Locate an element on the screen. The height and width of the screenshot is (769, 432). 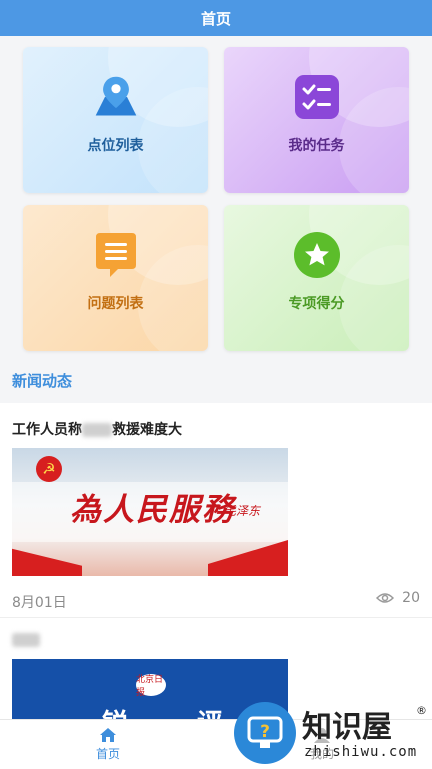
news-item-title is located at coordinates (26, 638).